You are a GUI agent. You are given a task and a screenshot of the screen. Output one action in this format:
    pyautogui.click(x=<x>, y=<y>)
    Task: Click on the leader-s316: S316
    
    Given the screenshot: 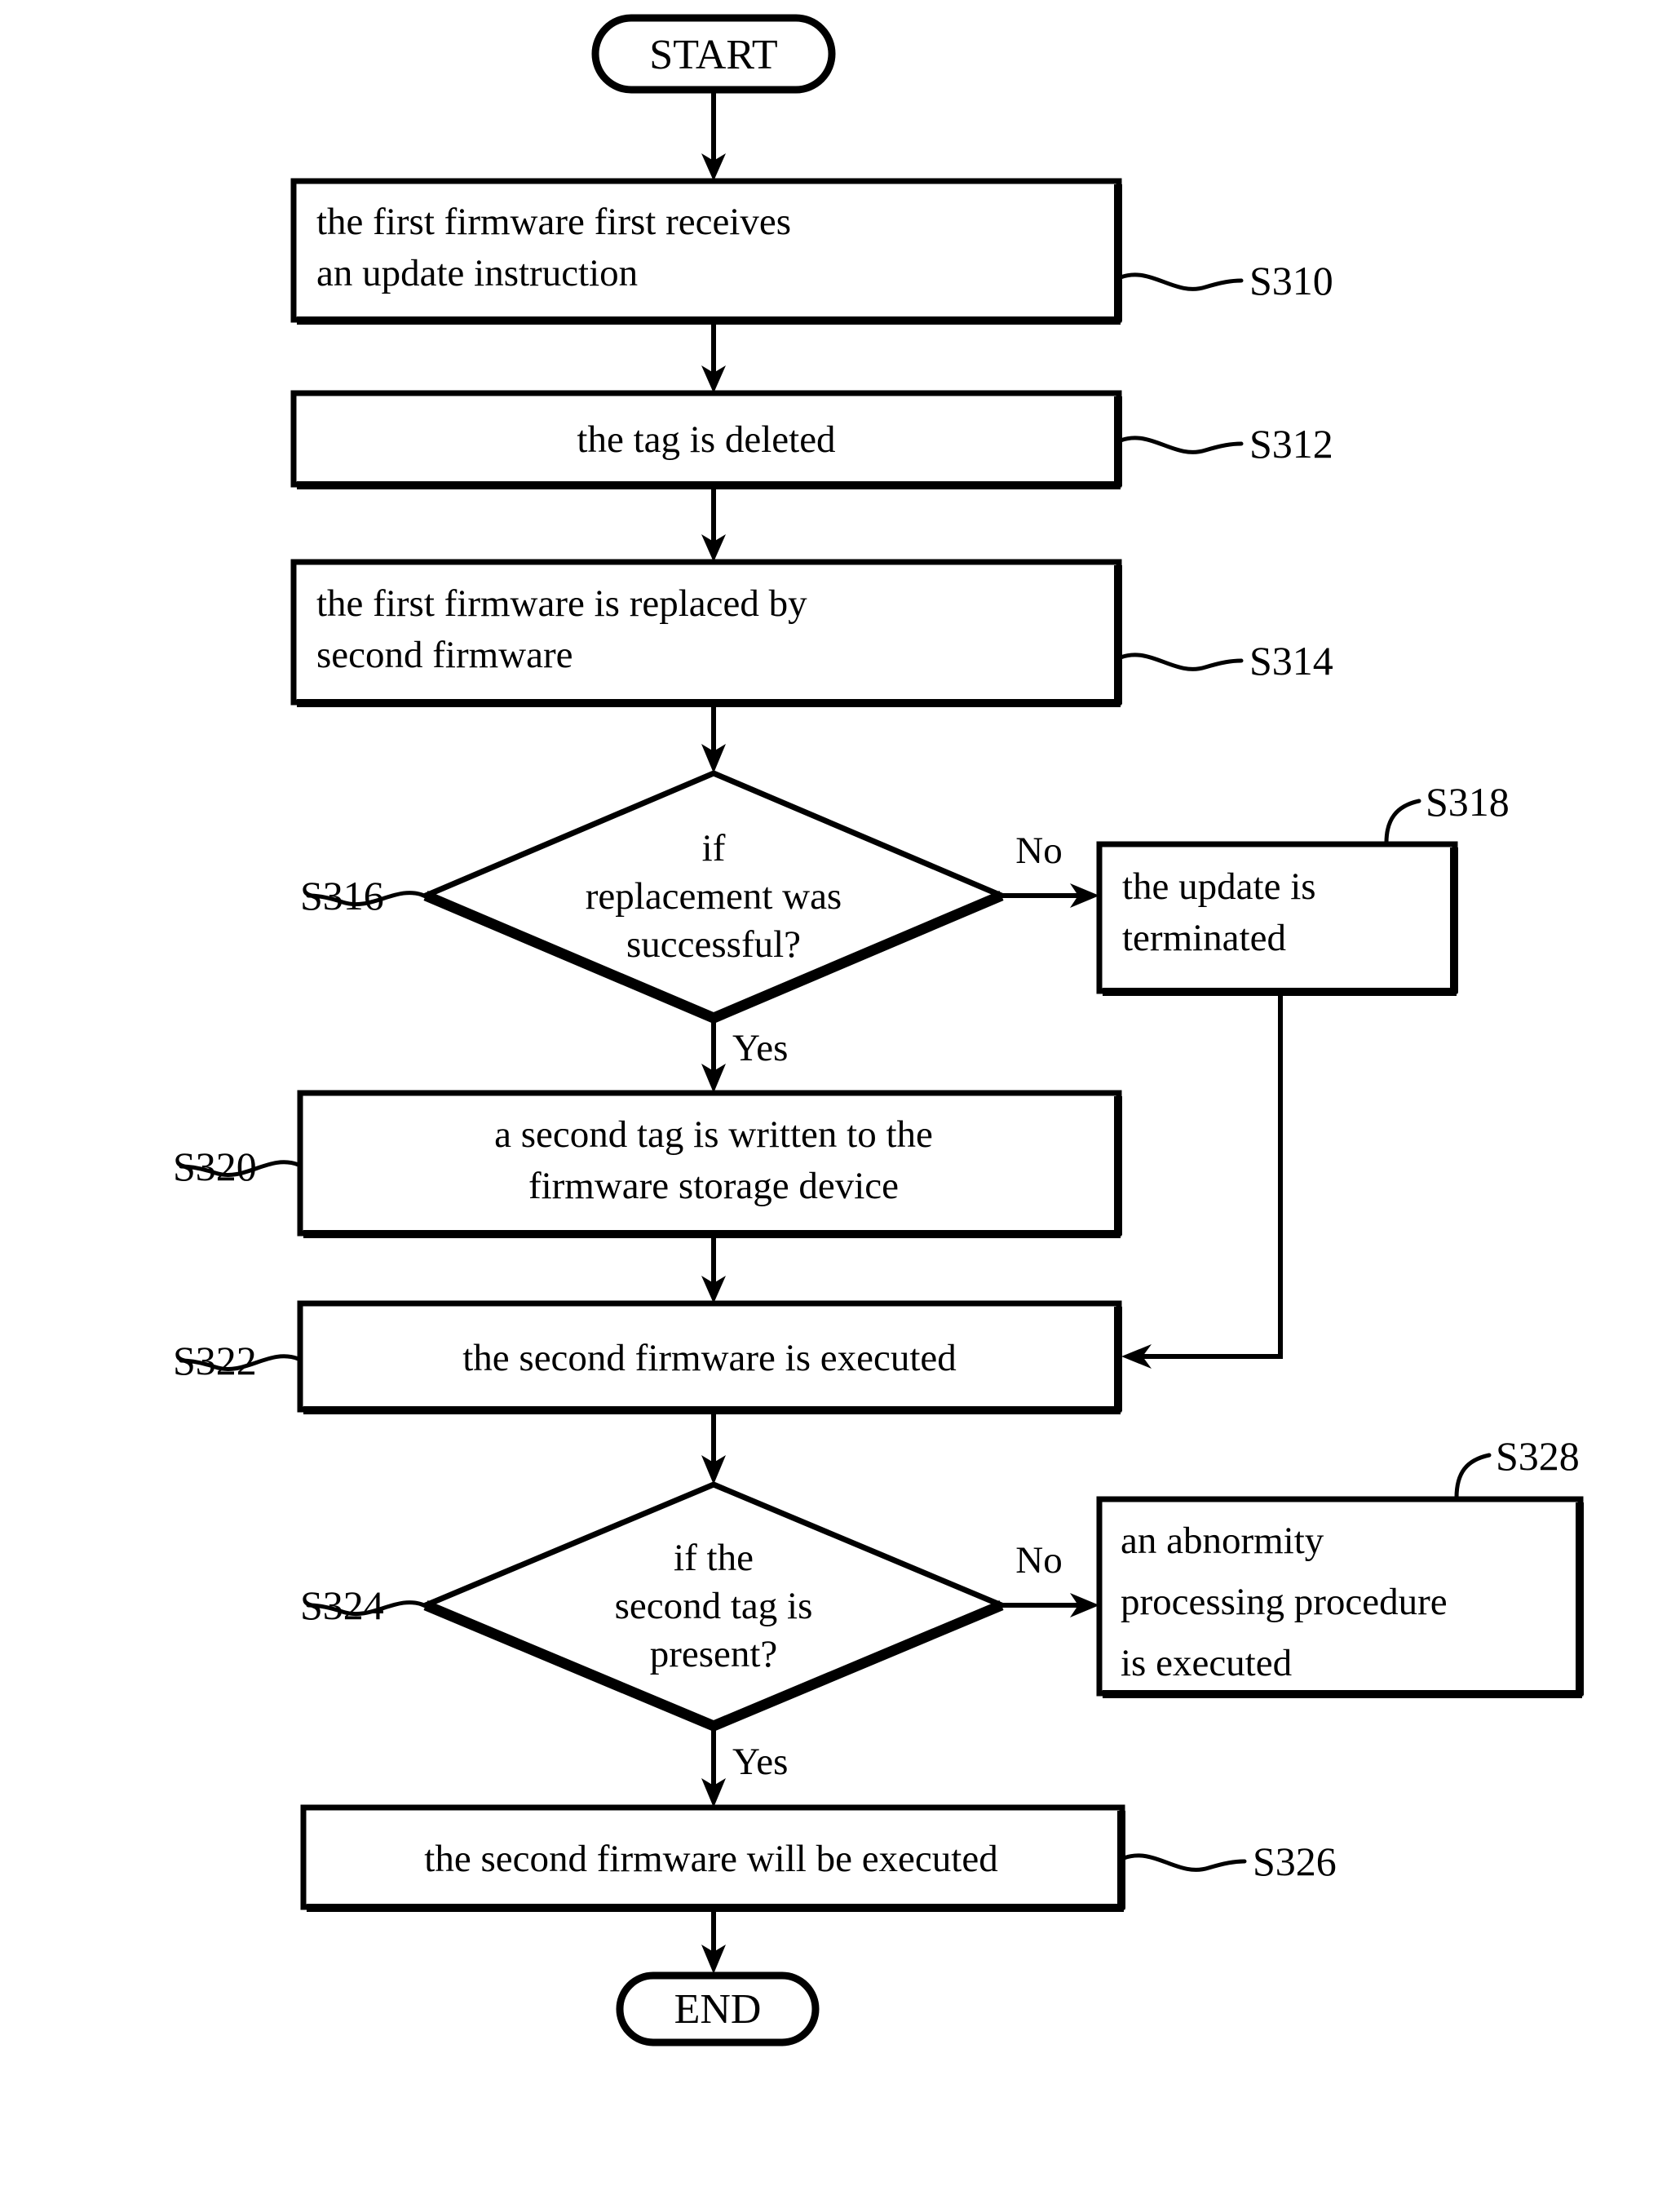 What is the action you would take?
    pyautogui.click(x=363, y=896)
    